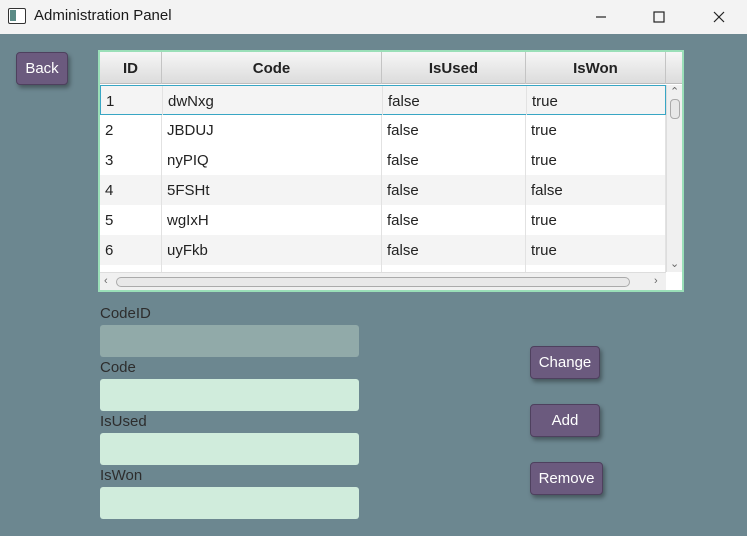 The width and height of the screenshot is (747, 536). What do you see at coordinates (596, 68) in the screenshot?
I see `column-header-iswon: IsWon` at bounding box center [596, 68].